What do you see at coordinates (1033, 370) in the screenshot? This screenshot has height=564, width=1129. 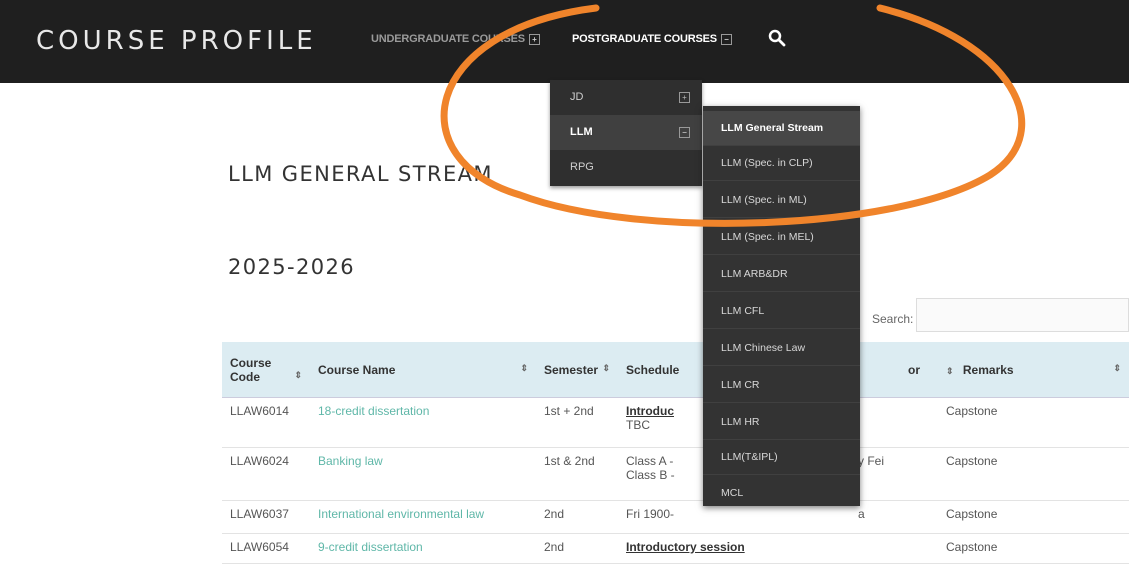 I see `column-header-remarks: ⇕ Remarks ⇕` at bounding box center [1033, 370].